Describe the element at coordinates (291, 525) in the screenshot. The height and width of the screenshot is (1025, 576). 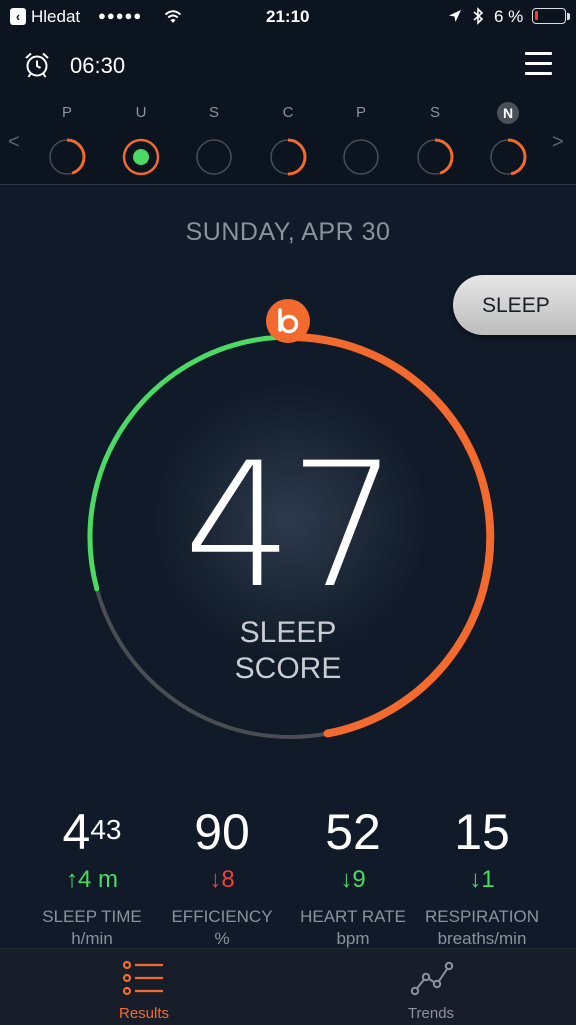
I see `sleep-score-value: 47` at that location.